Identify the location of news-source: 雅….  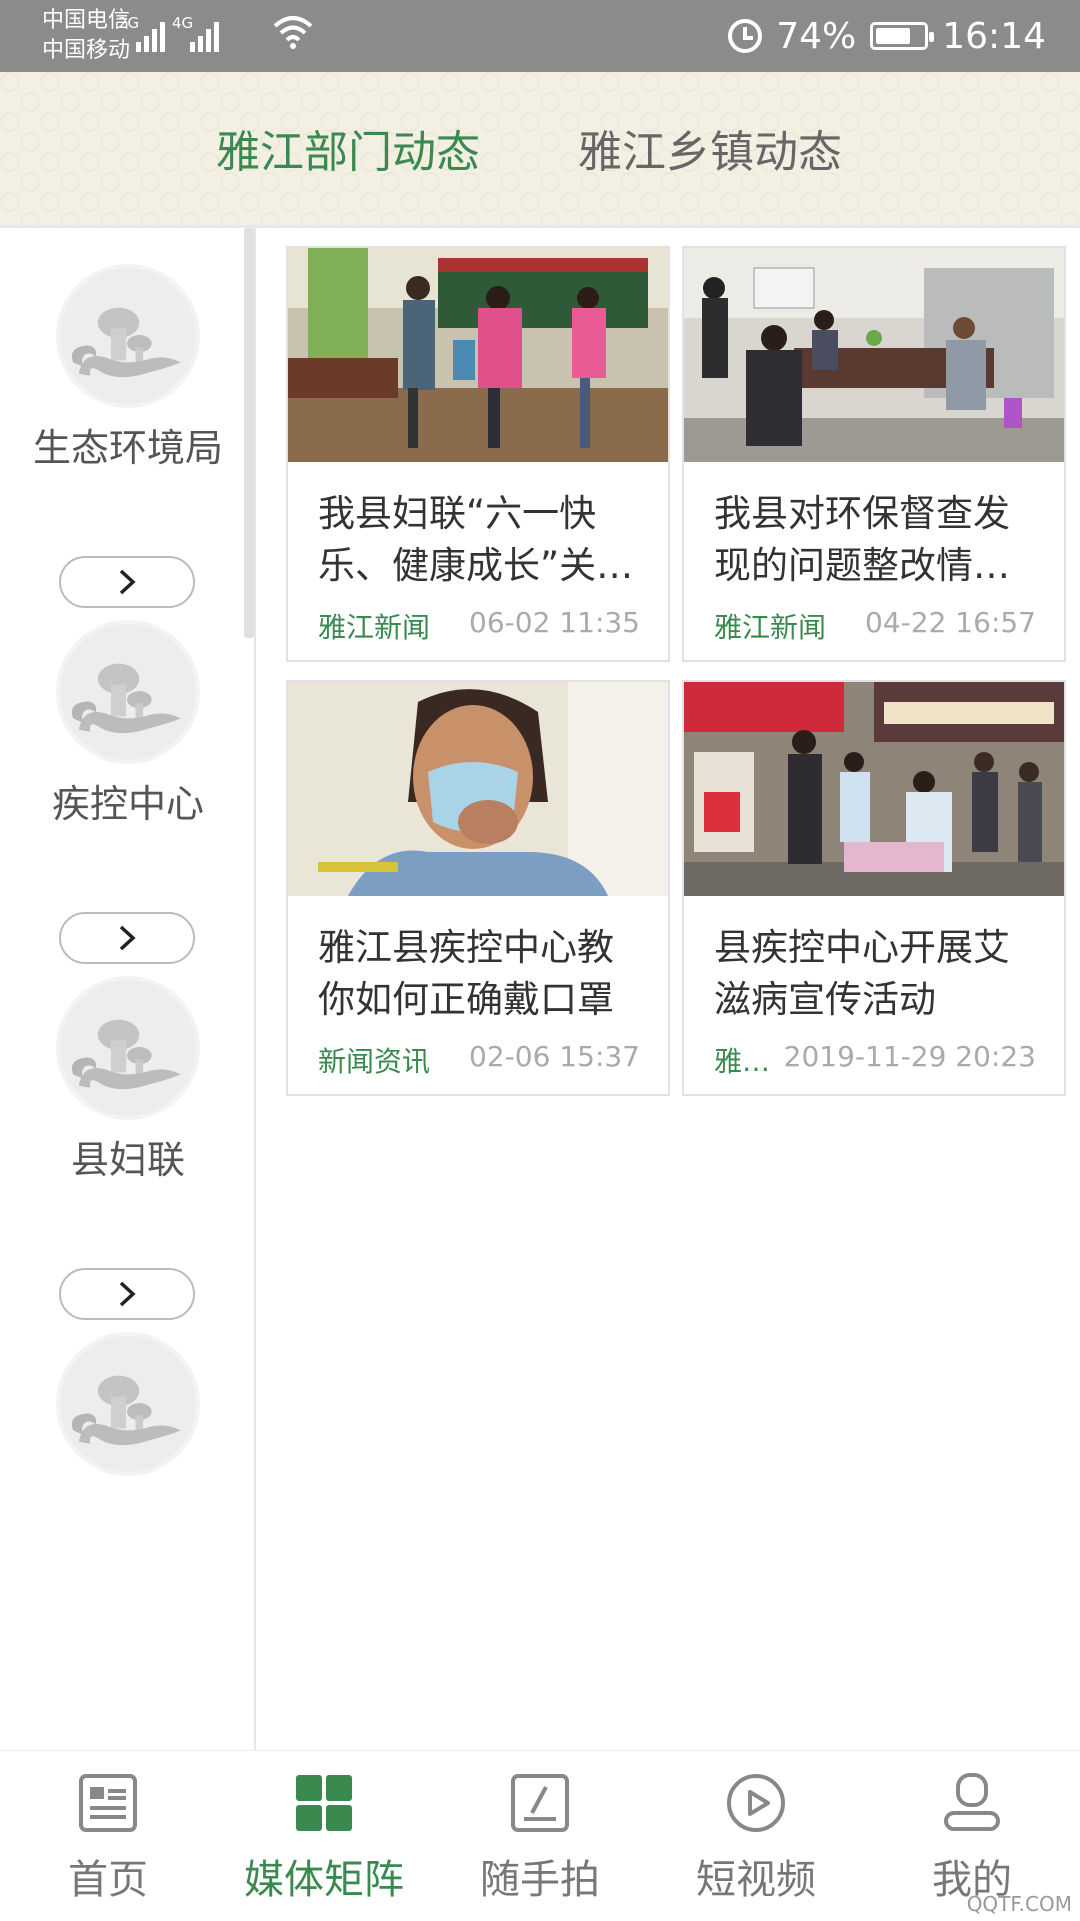
(742, 1061).